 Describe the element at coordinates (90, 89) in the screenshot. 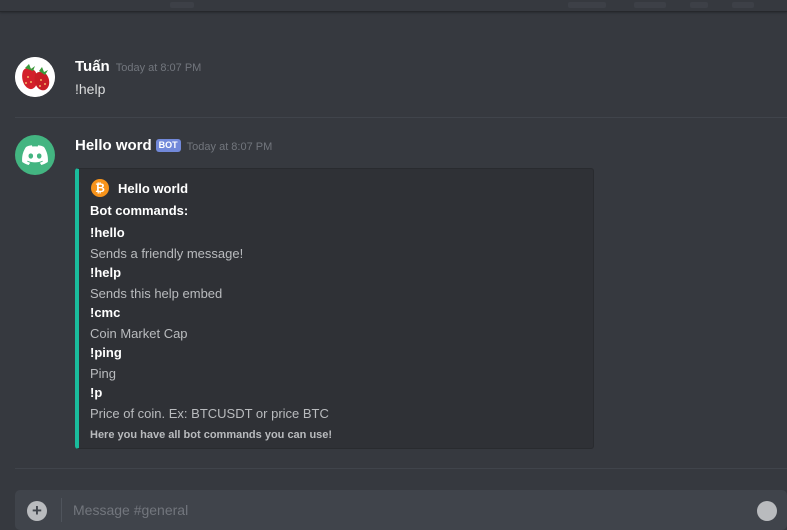

I see `message-content: !help` at that location.